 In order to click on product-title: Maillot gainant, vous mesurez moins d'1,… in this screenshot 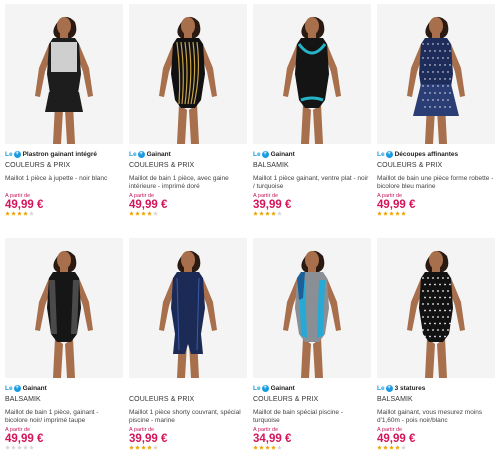, I will do `click(435, 417)`.